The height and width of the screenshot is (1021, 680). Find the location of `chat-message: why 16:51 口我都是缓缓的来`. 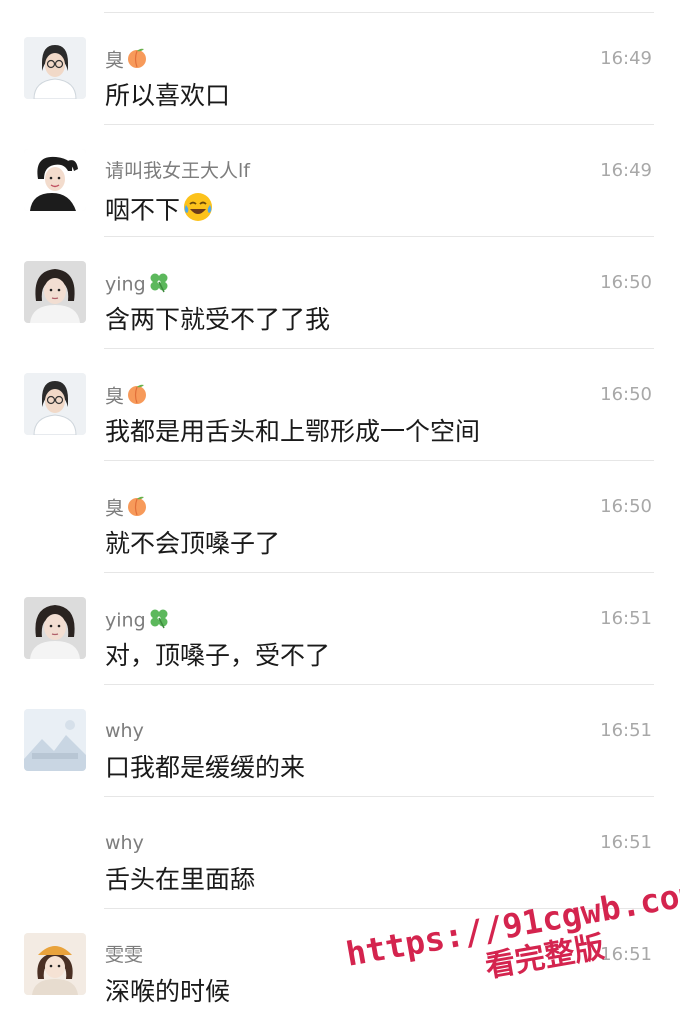

chat-message: why 16:51 口我都是缓缓的来 is located at coordinates (340, 741).